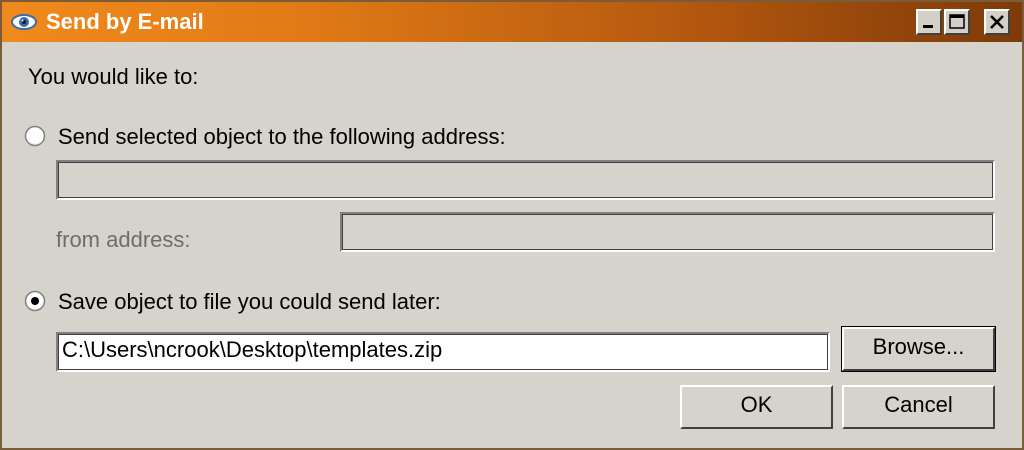 This screenshot has height=450, width=1024. I want to click on cancel-button: Cancel, so click(918, 407).